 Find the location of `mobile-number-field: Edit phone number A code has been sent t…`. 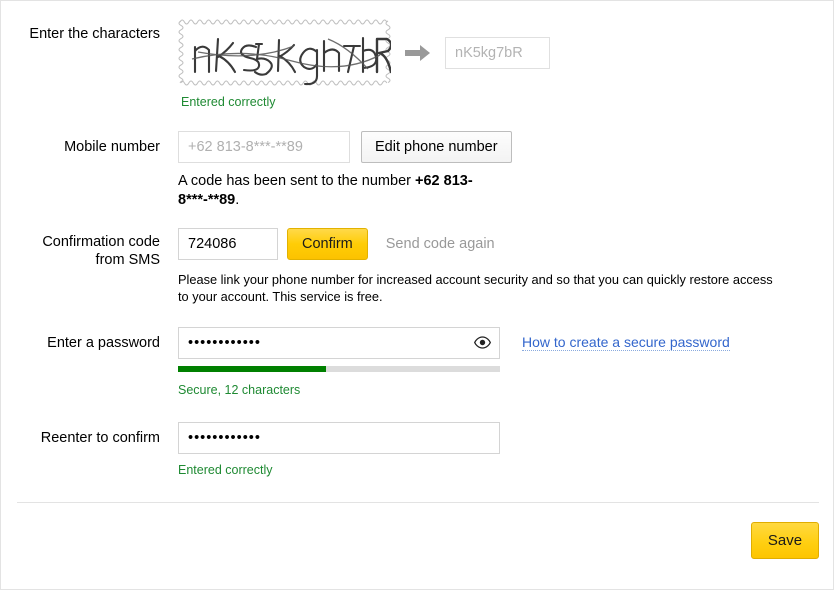

mobile-number-field: Edit phone number A code has been sent t… is located at coordinates (505, 170).